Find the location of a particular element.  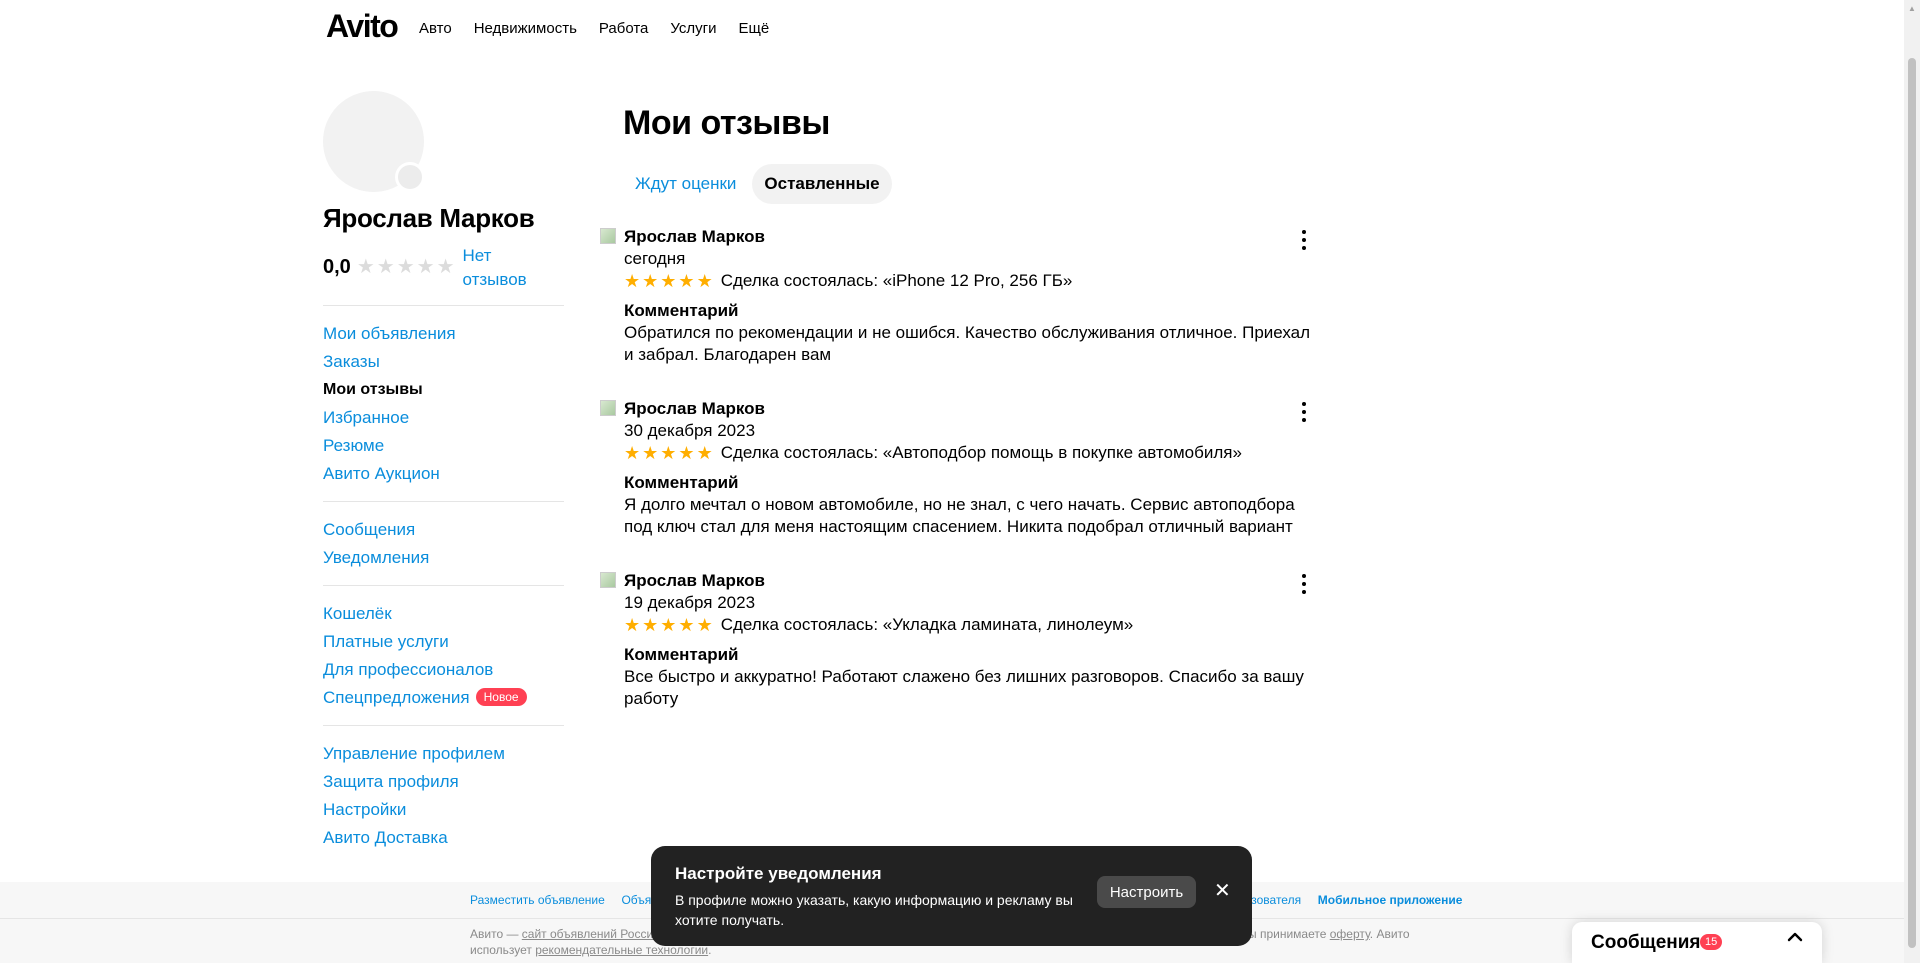

sidebar-item-label: Спецпредложения is located at coordinates (396, 697).